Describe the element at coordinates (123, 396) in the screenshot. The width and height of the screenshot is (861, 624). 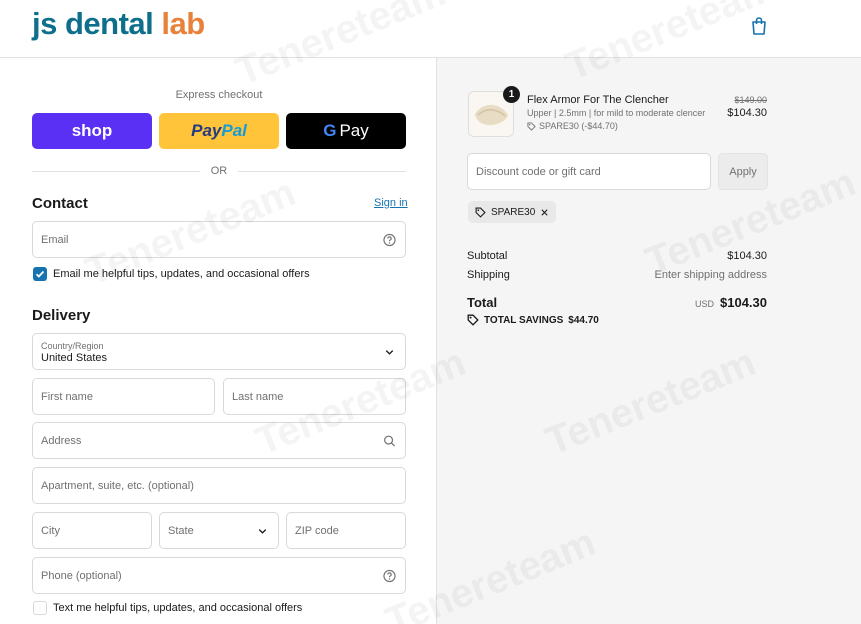
I see `first-name-field: First name` at that location.